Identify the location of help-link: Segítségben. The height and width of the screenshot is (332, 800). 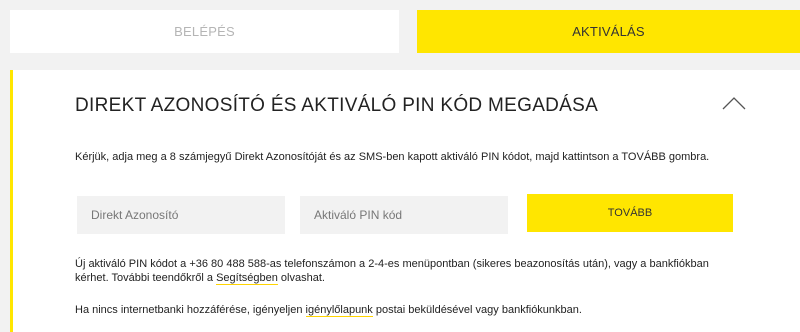
(247, 278).